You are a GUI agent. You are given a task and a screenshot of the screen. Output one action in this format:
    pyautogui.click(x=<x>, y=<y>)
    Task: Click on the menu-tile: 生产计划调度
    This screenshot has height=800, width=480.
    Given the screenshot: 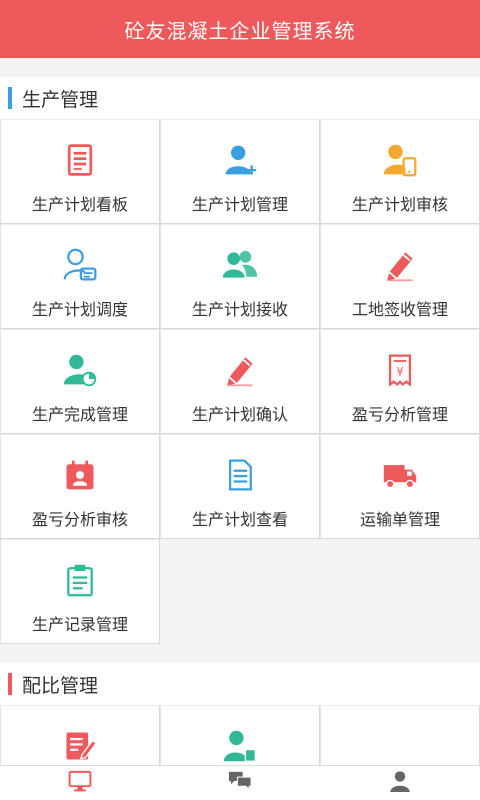 What is the action you would take?
    pyautogui.click(x=80, y=276)
    